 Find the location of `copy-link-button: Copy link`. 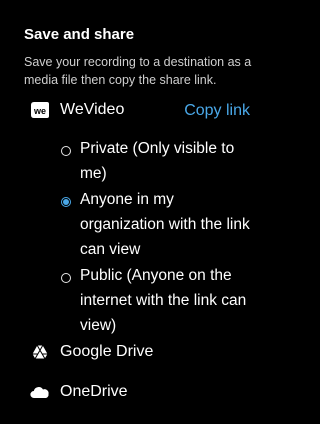

copy-link-button: Copy link is located at coordinates (217, 111).